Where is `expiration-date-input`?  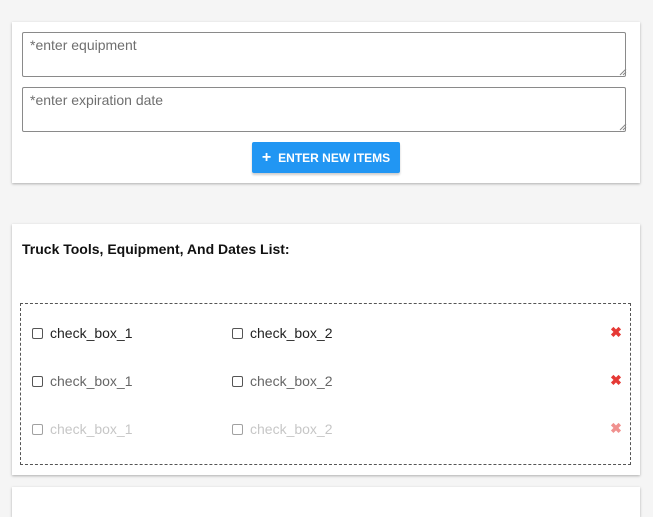 expiration-date-input is located at coordinates (324, 109).